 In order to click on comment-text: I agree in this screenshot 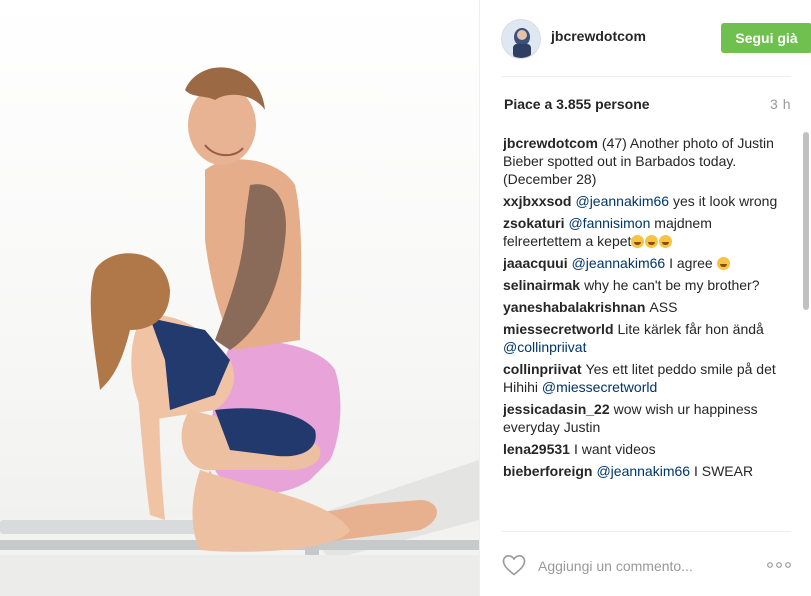, I will do `click(691, 263)`.